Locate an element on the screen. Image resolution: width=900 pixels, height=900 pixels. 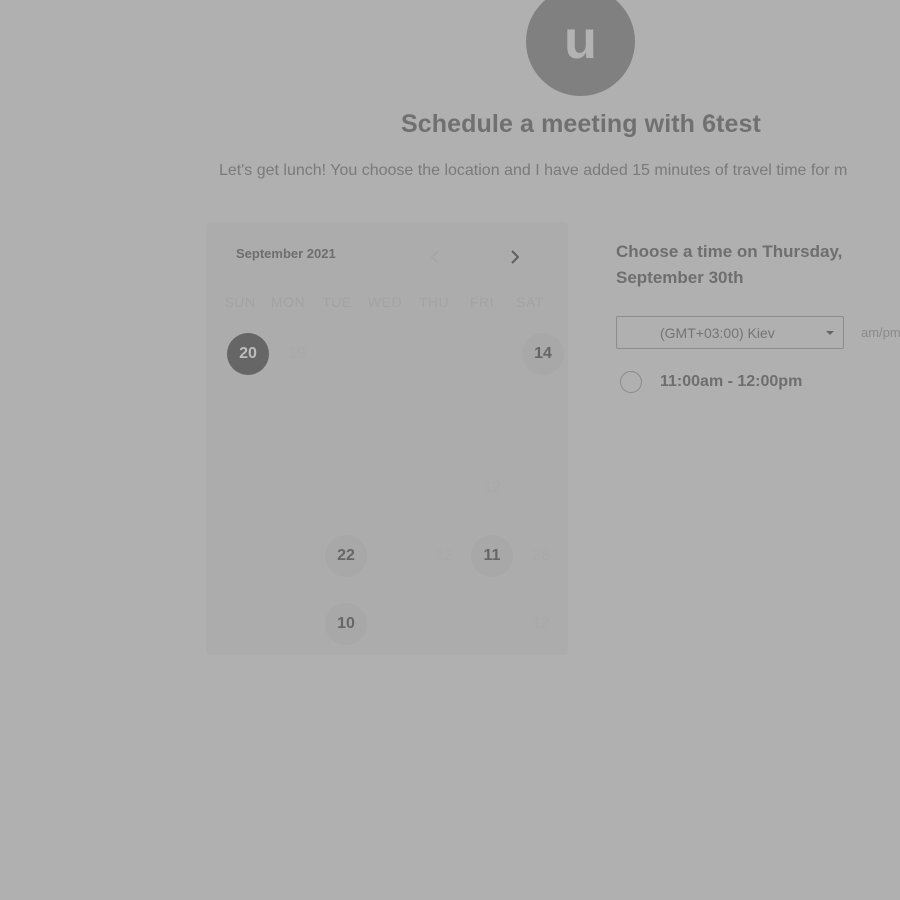
page-title: Schedule a meeting with 6test is located at coordinates (581, 124).